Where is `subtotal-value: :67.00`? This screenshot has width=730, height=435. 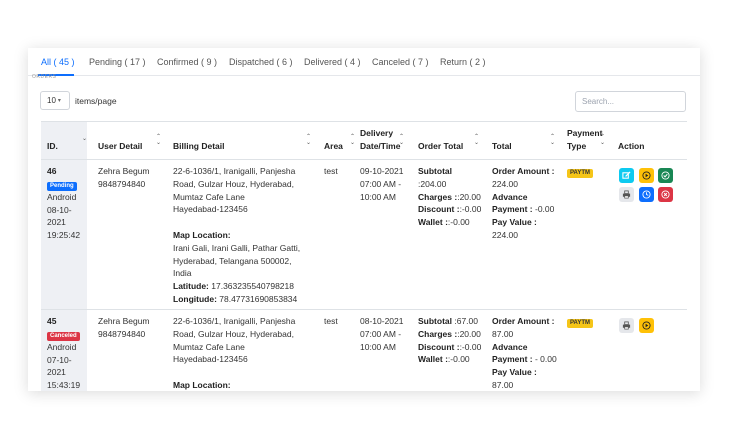 subtotal-value: :67.00 is located at coordinates (465, 321).